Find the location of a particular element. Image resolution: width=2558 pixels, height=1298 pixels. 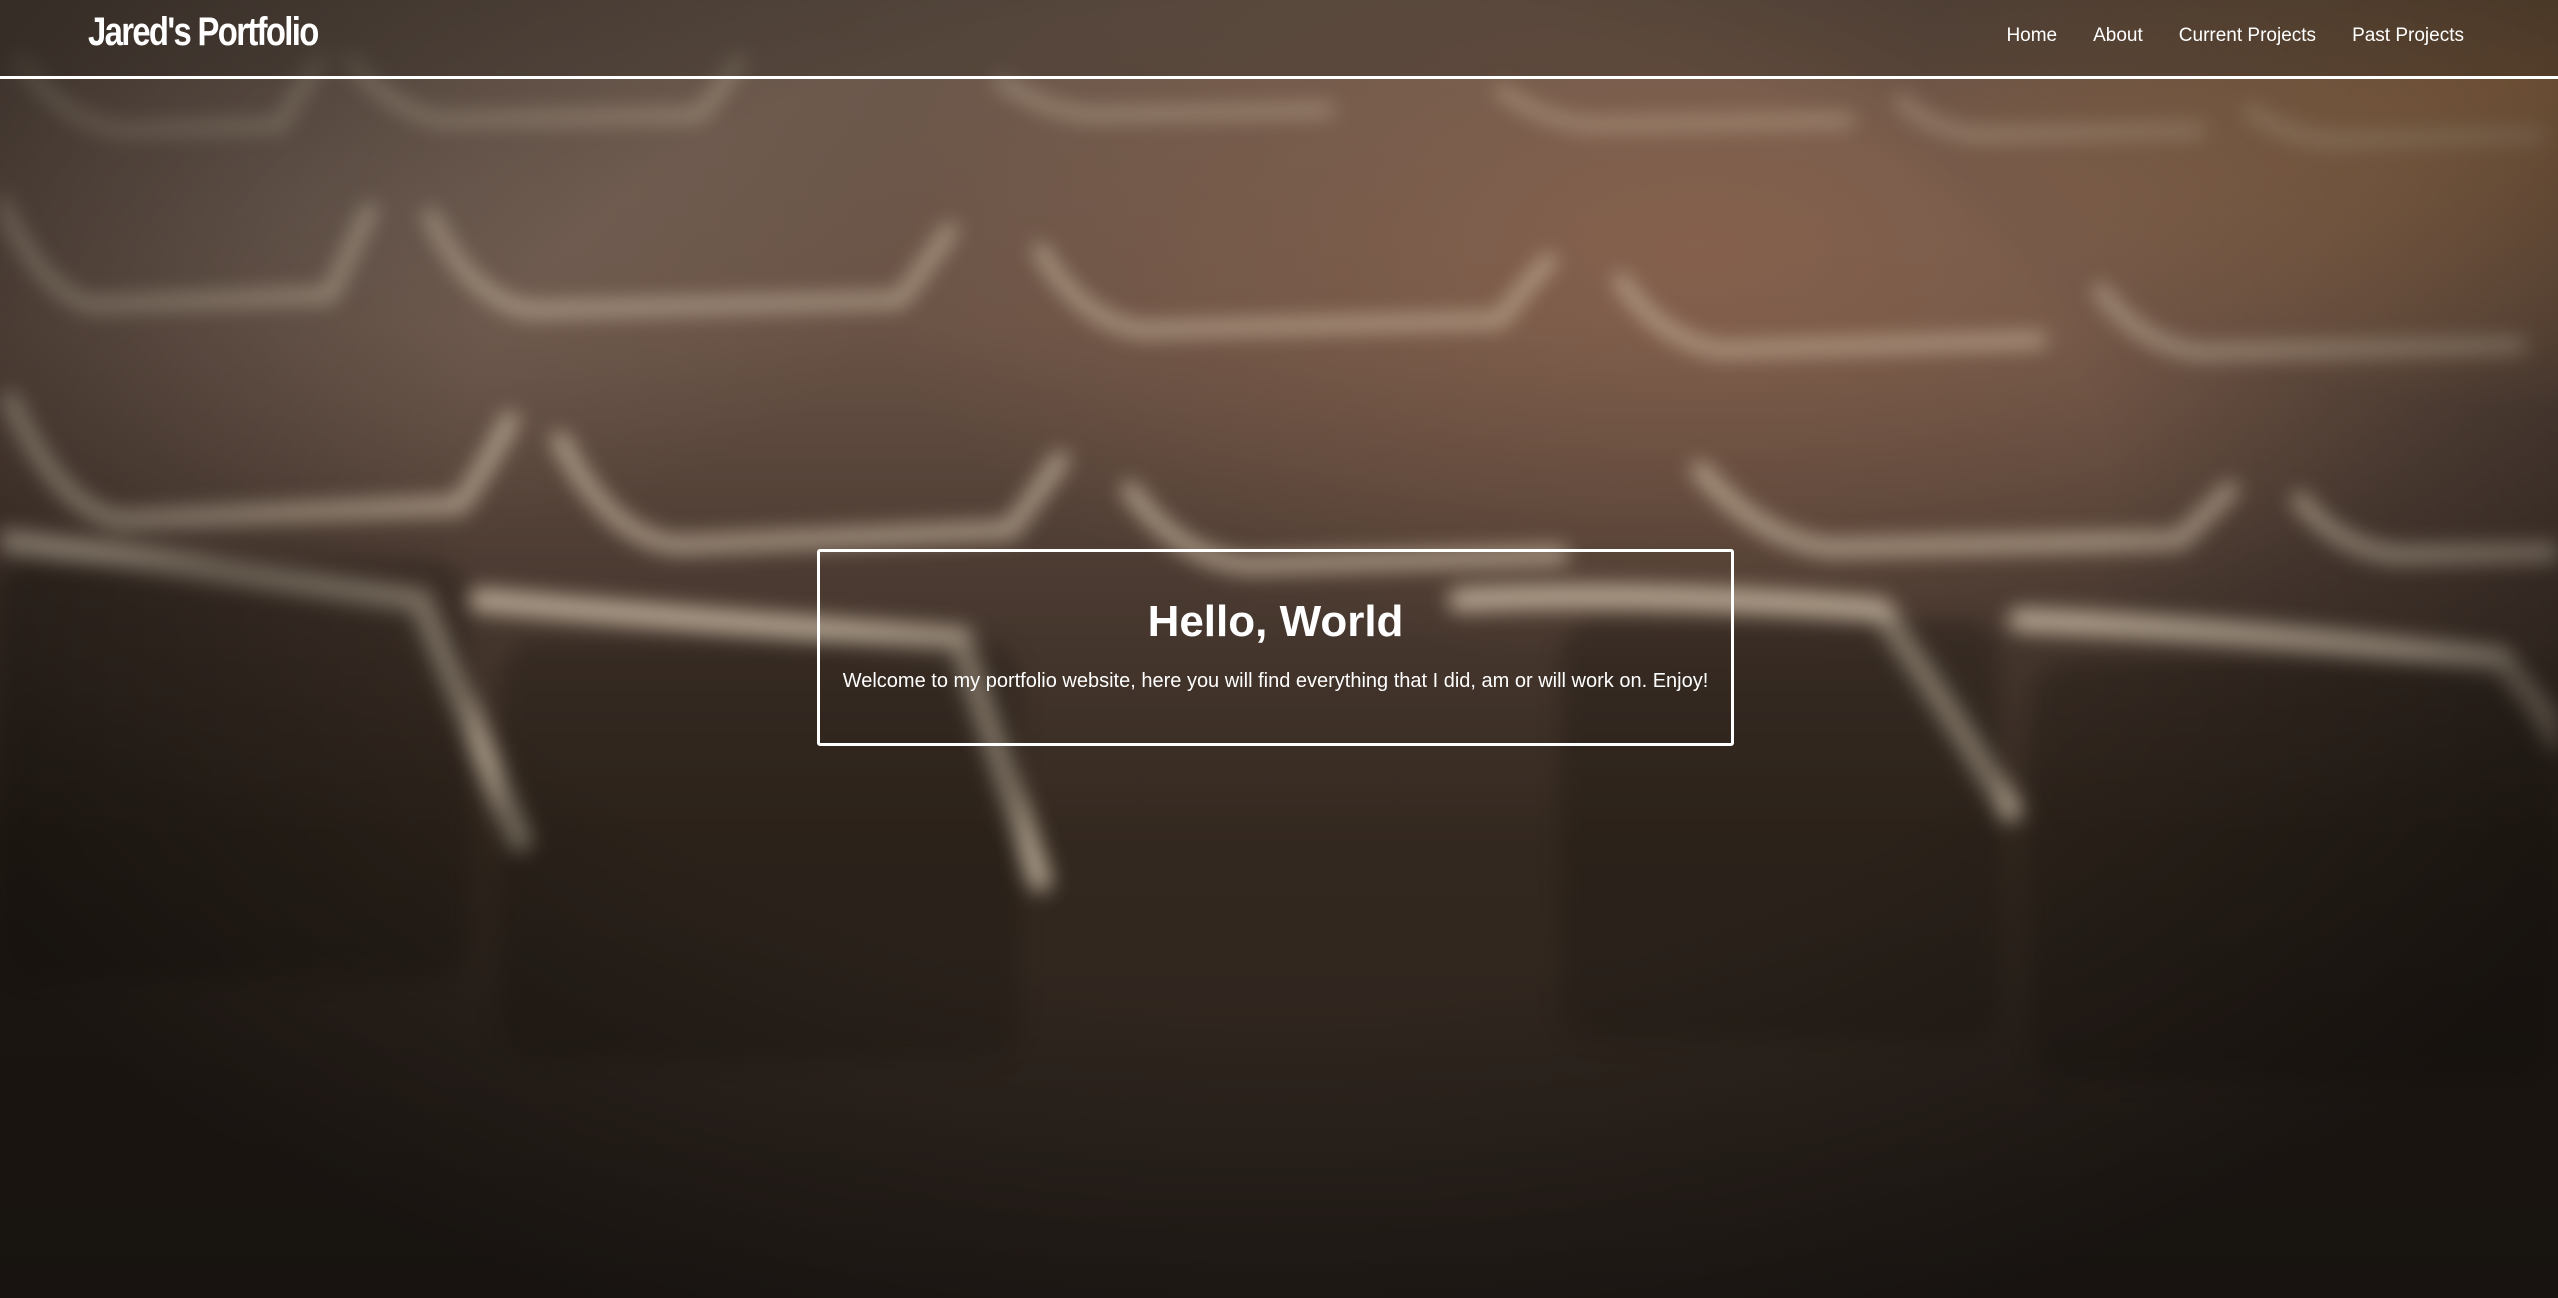

brand-logo-link: Jared's Portfolio is located at coordinates (203, 32).